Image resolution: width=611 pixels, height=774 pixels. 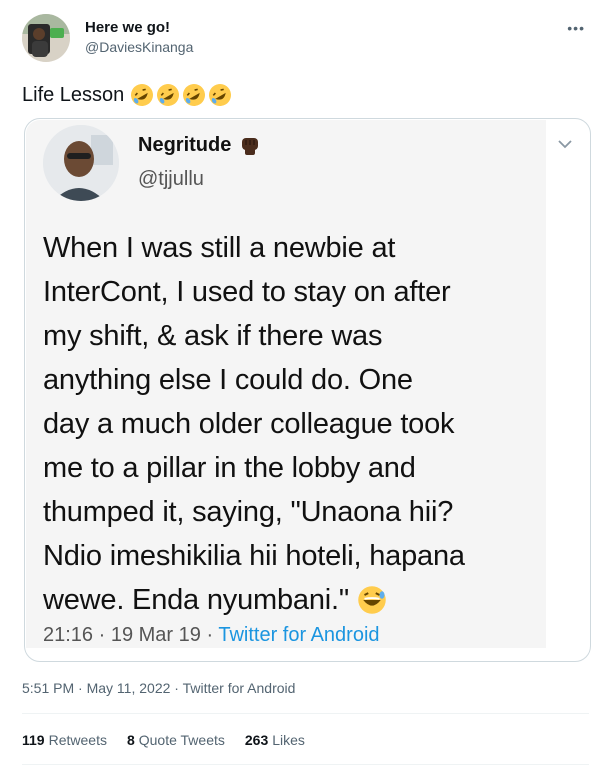 What do you see at coordinates (372, 600) in the screenshot?
I see `grinning-squinting-sweat-icon` at bounding box center [372, 600].